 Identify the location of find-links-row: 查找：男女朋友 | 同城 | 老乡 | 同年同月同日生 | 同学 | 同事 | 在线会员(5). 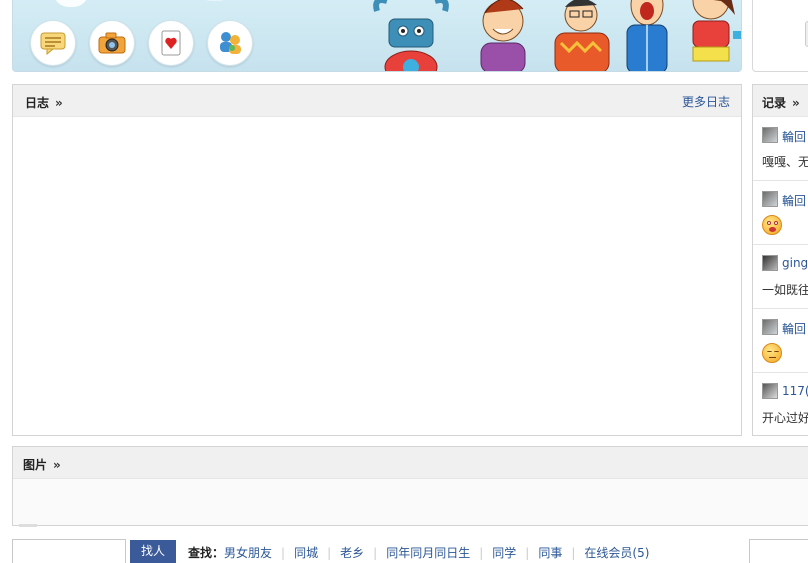
(418, 552).